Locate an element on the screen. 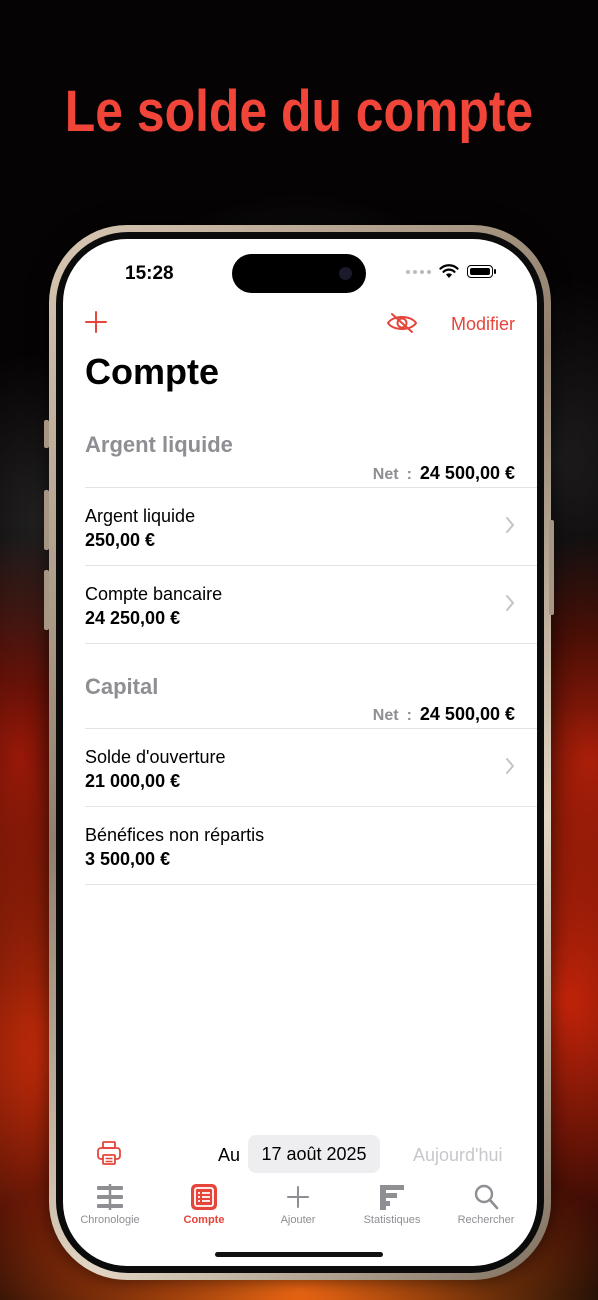 Image resolution: width=598 pixels, height=1300 pixels. section-net-capital: Net : 24 500,00 € is located at coordinates (444, 714).